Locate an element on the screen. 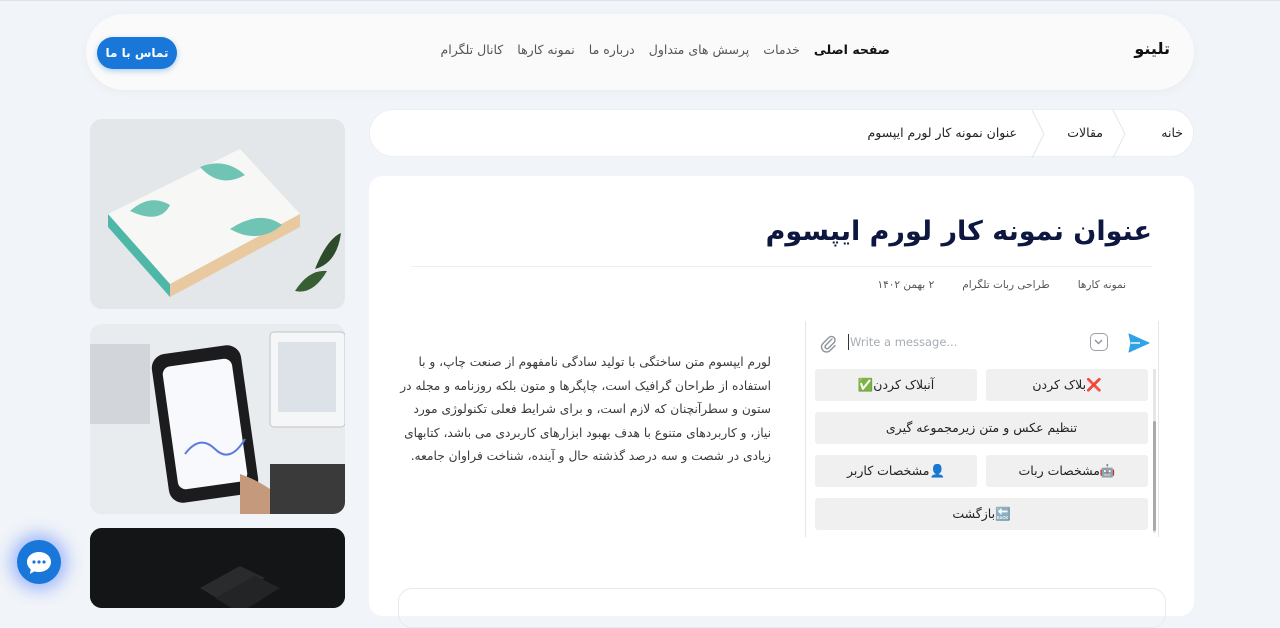 The width and height of the screenshot is (1280, 628). meta-category: نمونه کارها is located at coordinates (1102, 285).